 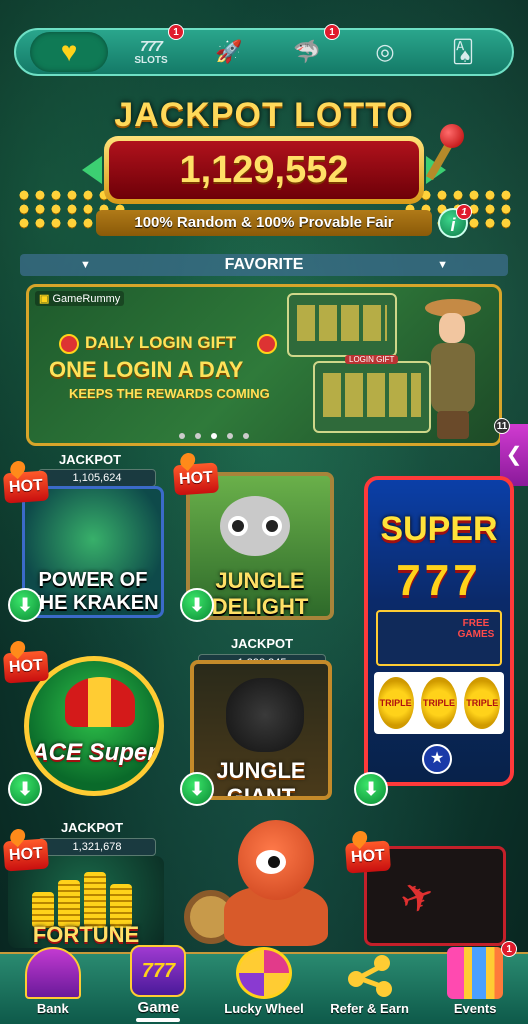 I want to click on info-button: i 1, so click(x=455, y=221).